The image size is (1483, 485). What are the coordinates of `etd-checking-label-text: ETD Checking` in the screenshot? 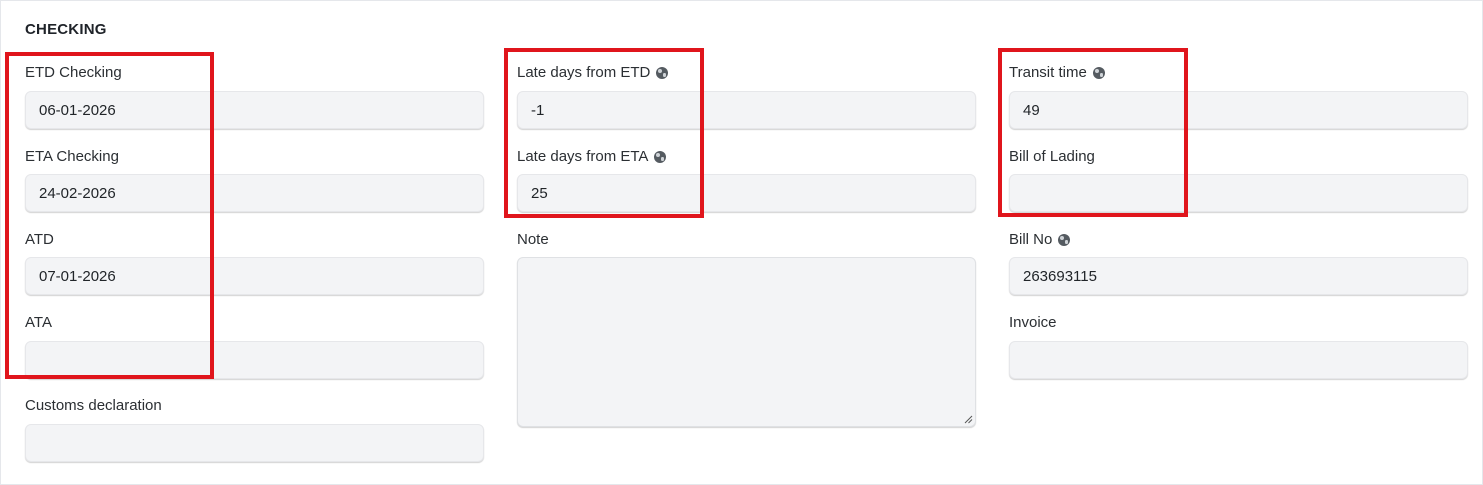 It's located at (73, 72).